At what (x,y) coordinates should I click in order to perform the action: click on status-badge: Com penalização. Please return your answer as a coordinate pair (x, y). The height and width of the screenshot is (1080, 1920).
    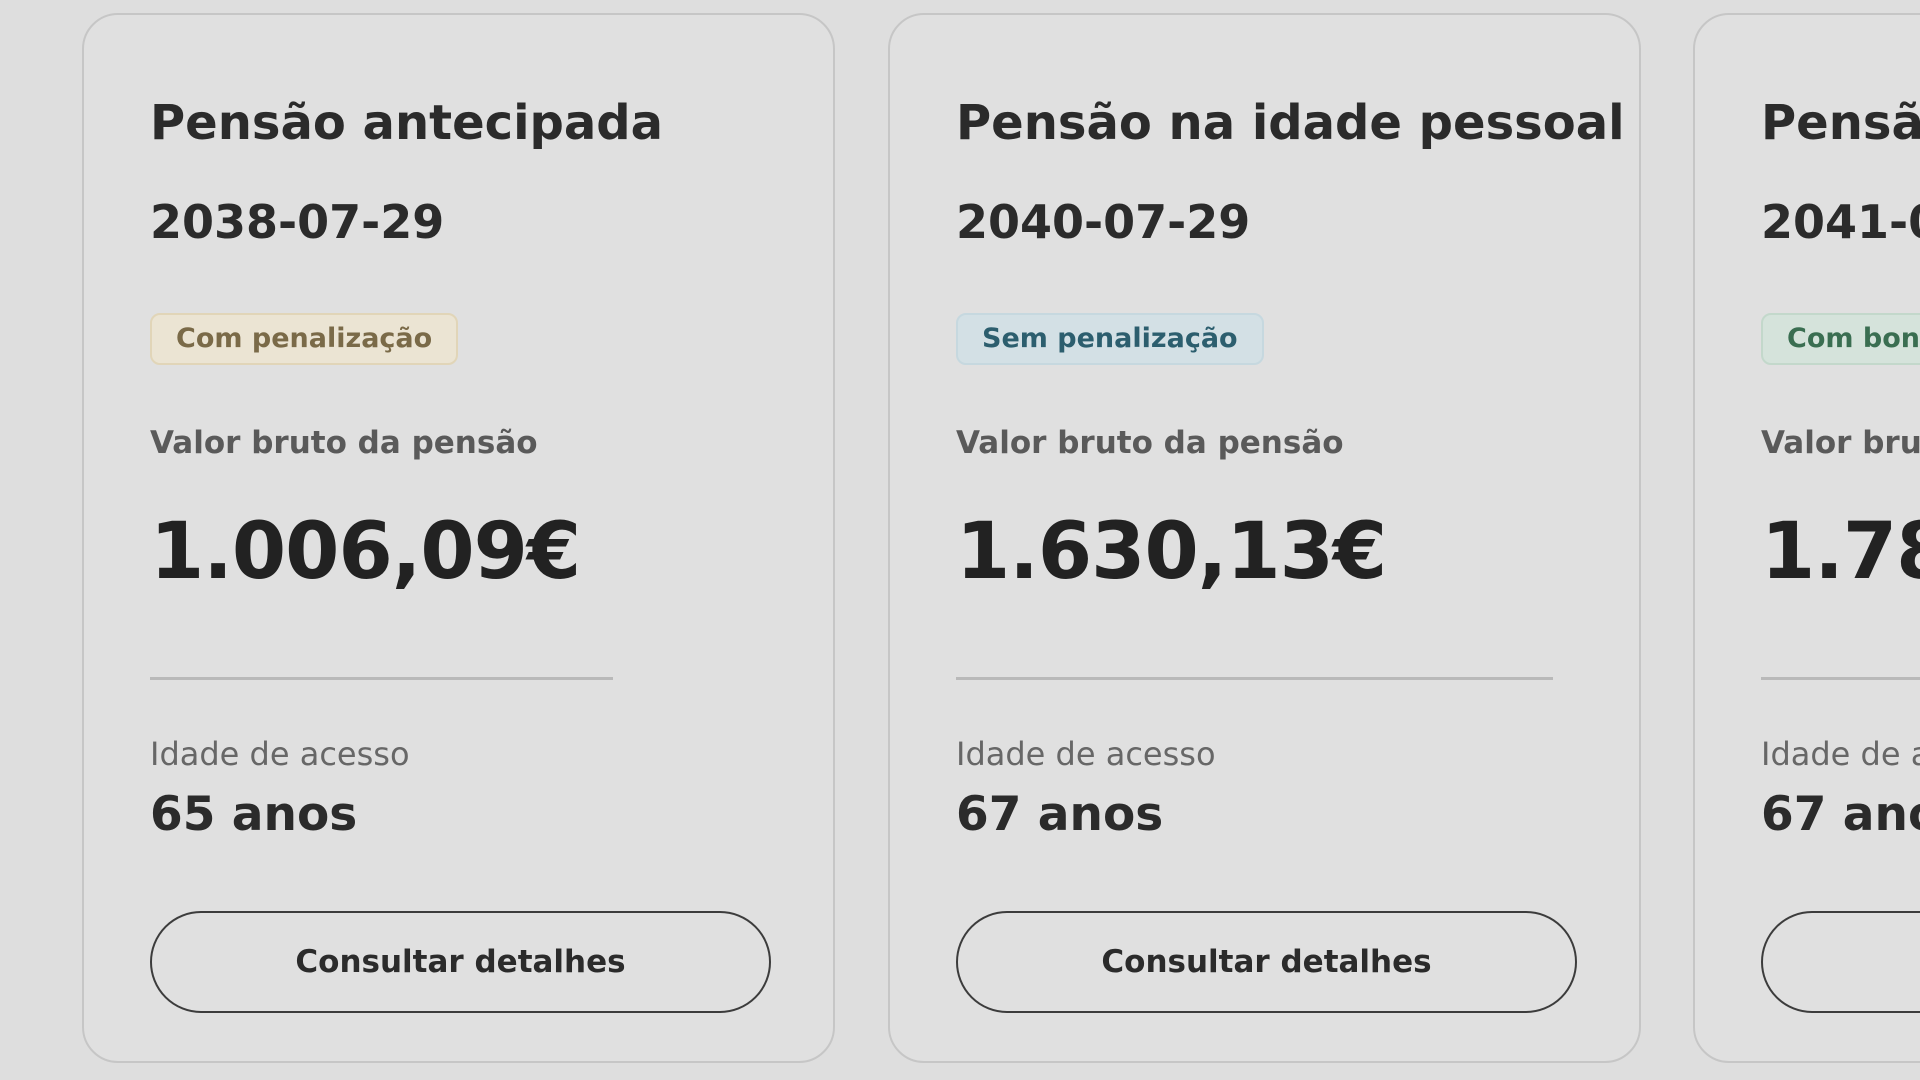
    Looking at the image, I should click on (304, 339).